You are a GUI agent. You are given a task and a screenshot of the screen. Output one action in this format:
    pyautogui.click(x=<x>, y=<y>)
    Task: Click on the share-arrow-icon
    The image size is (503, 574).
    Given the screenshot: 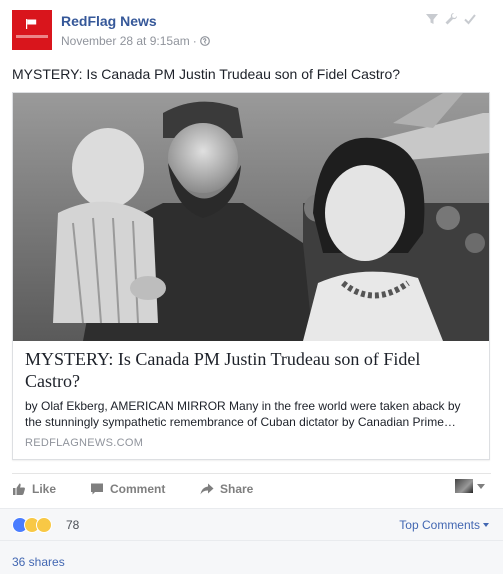 What is the action you would take?
    pyautogui.click(x=207, y=489)
    